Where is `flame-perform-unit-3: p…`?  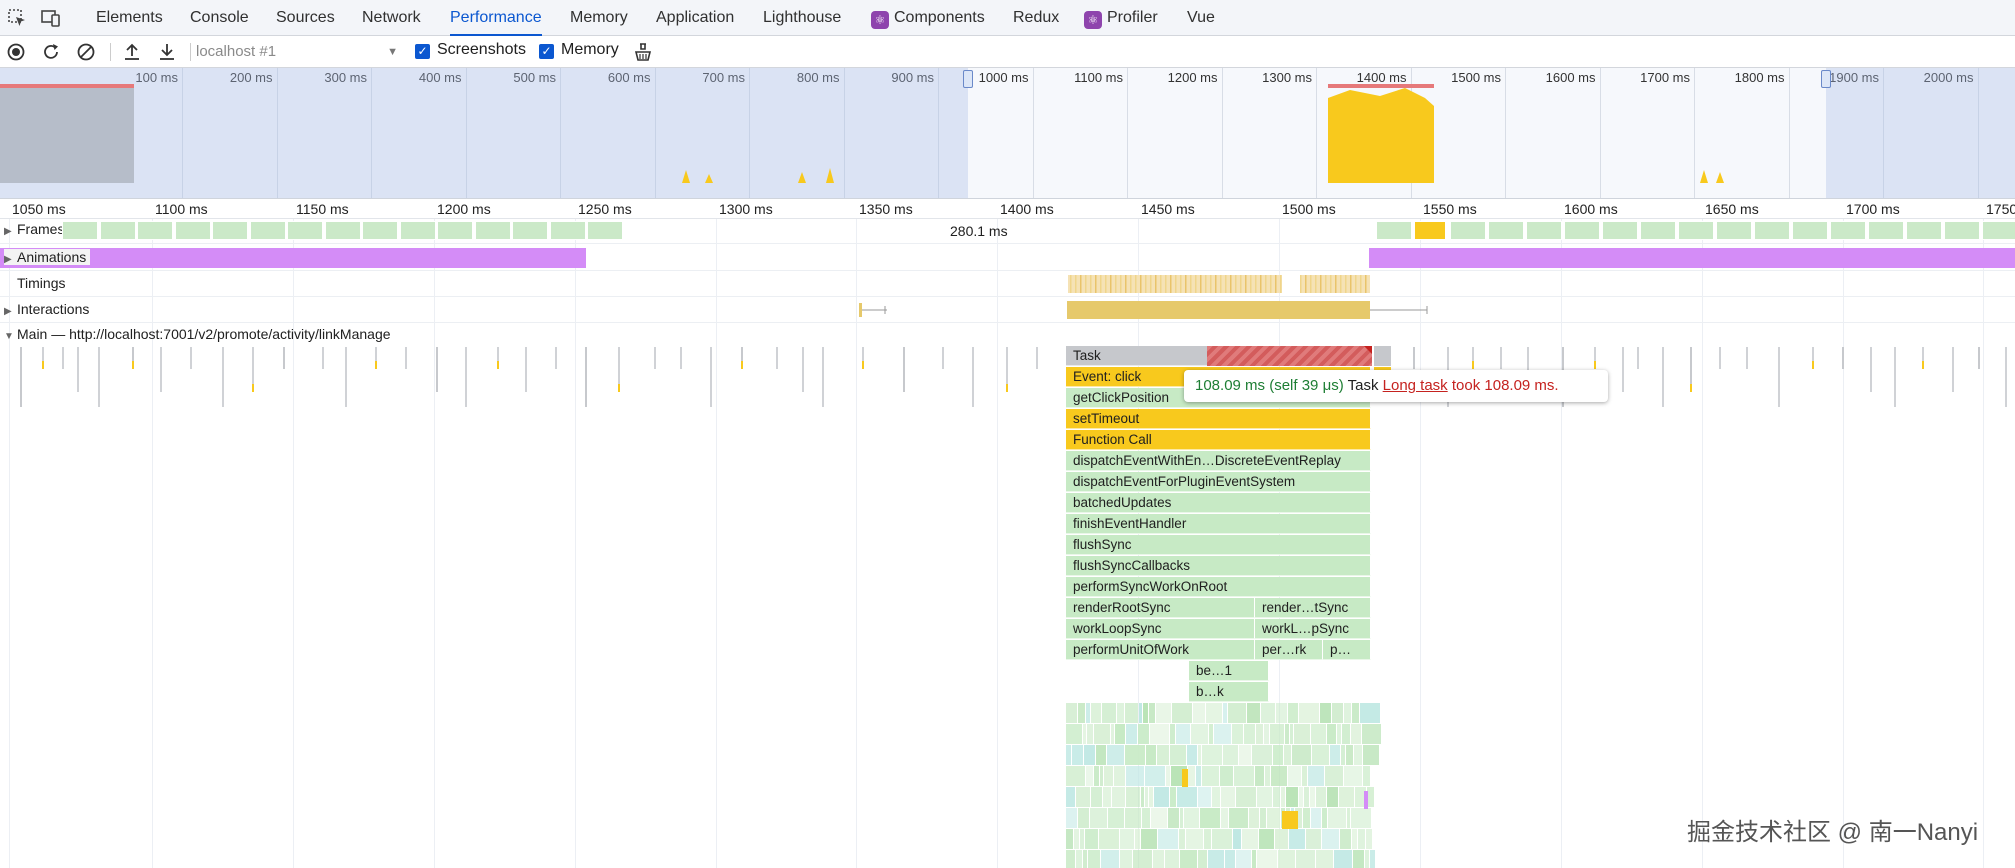
flame-perform-unit-3: p… is located at coordinates (1347, 650).